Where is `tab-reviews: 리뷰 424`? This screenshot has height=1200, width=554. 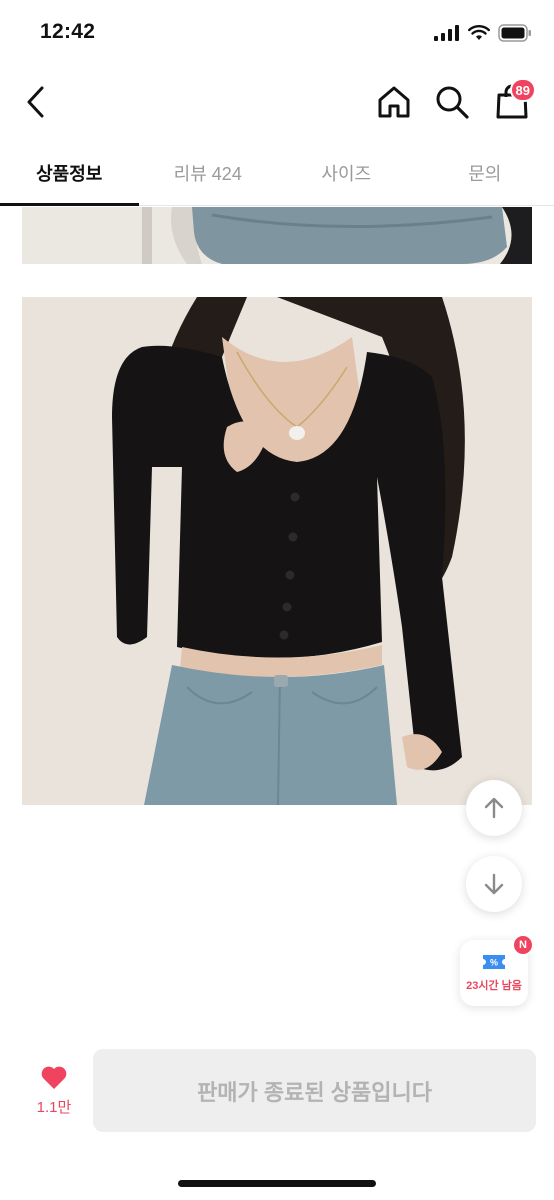
tab-reviews: 리뷰 424 is located at coordinates (208, 172).